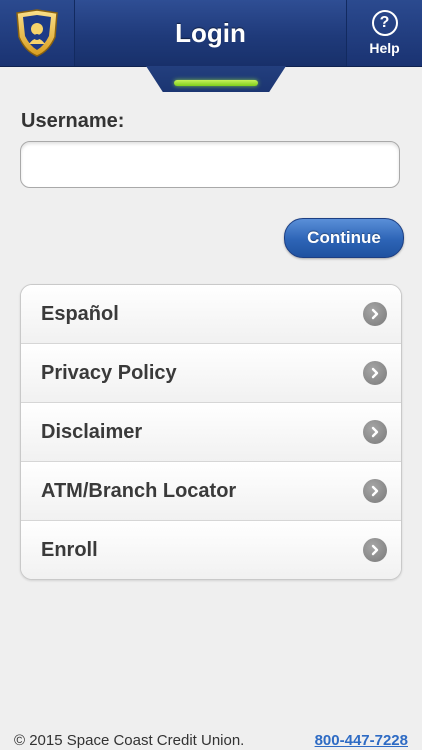 Image resolution: width=422 pixels, height=750 pixels. What do you see at coordinates (384, 23) in the screenshot?
I see `help-icon: ?` at bounding box center [384, 23].